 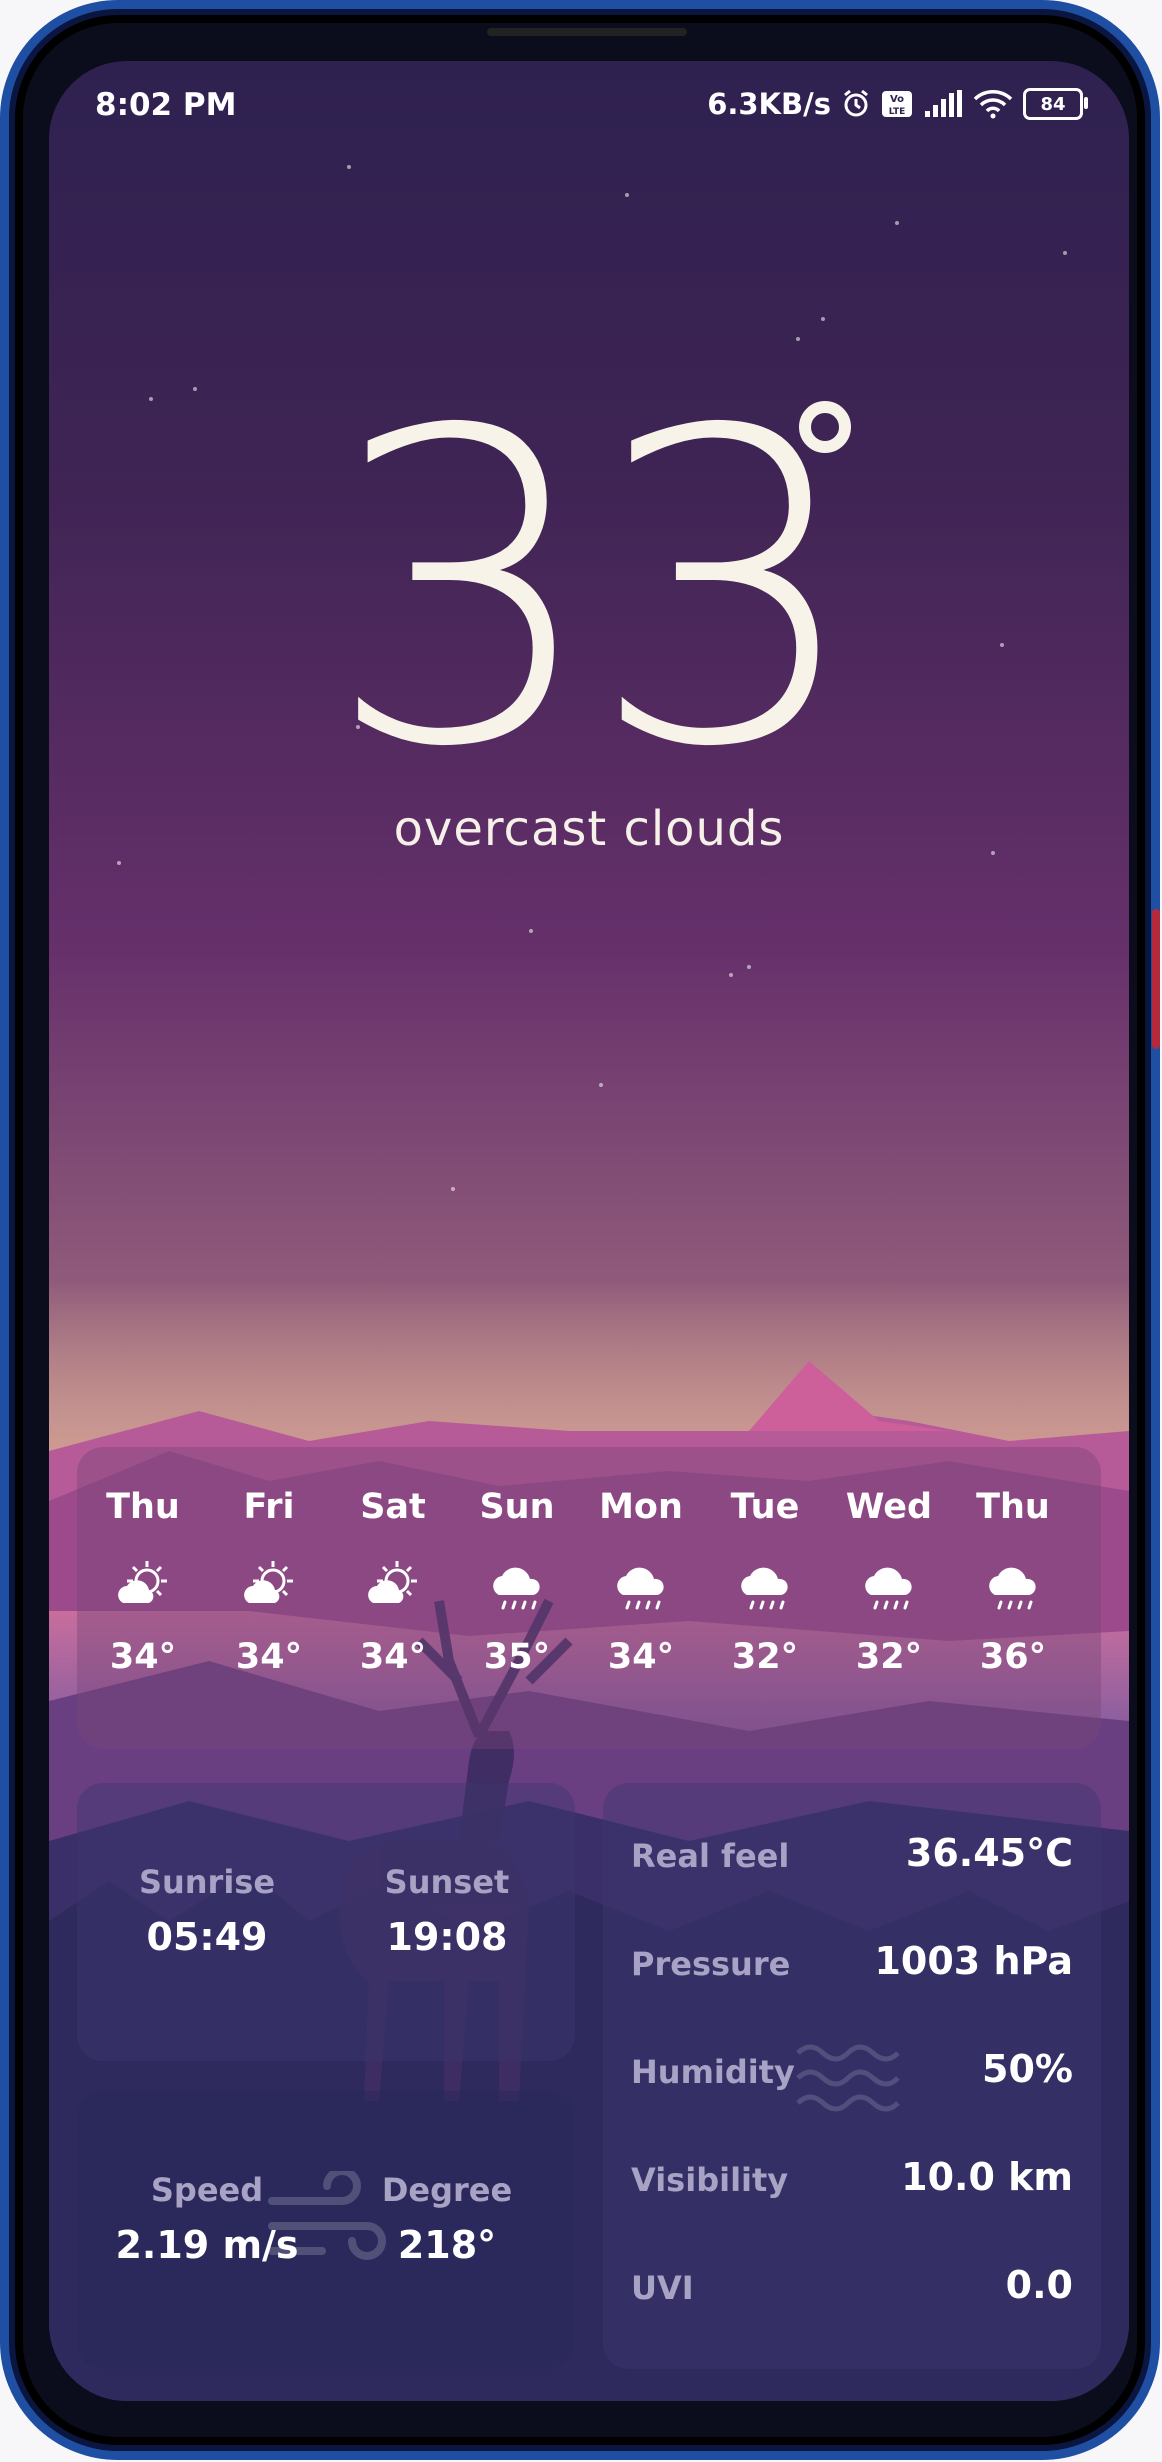 I want to click on wind-card: Speed 2.19 m/s Degree 218°, so click(x=326, y=2230).